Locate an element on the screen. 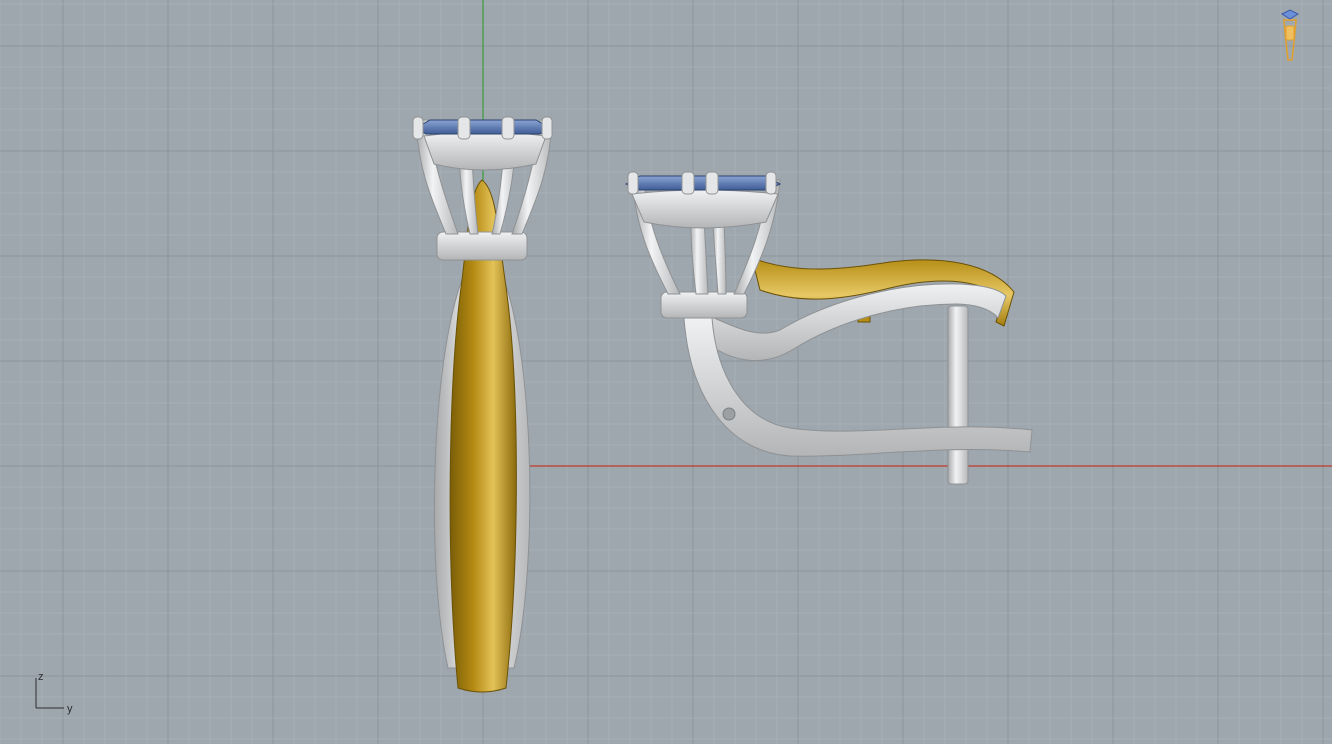  stone-cup is located at coordinates (485, 151).